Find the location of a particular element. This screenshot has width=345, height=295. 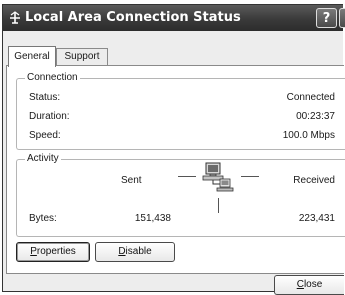

connection-legend: Connection is located at coordinates (52, 77).